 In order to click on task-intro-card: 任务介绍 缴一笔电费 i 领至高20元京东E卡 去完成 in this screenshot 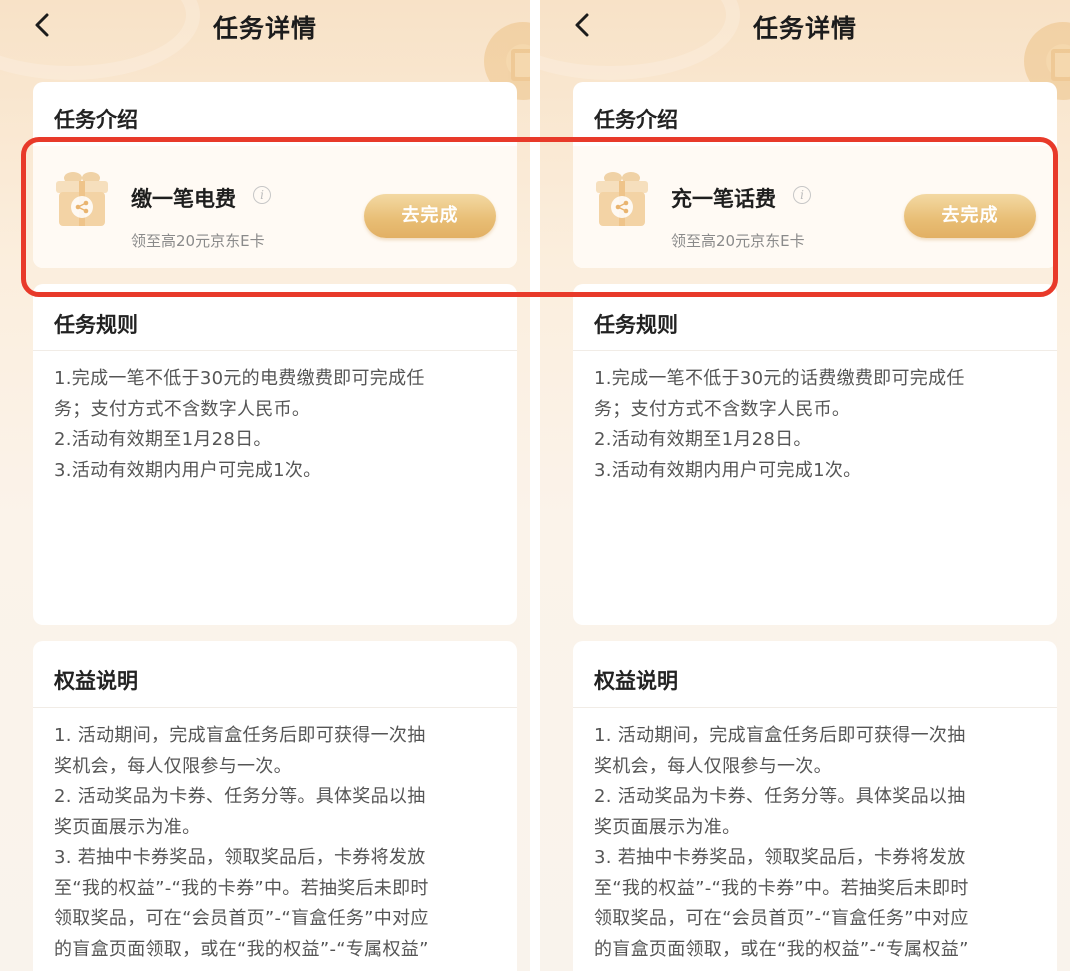, I will do `click(275, 175)`.